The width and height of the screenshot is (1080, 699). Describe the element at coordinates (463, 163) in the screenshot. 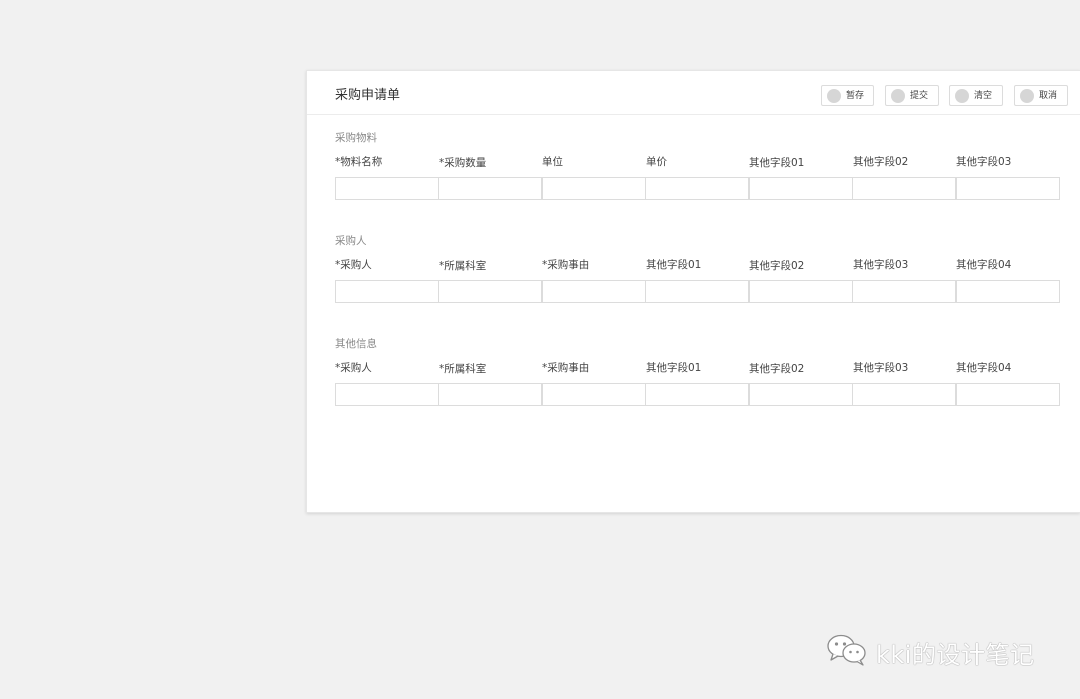

I see `column-label: *采购数量` at that location.